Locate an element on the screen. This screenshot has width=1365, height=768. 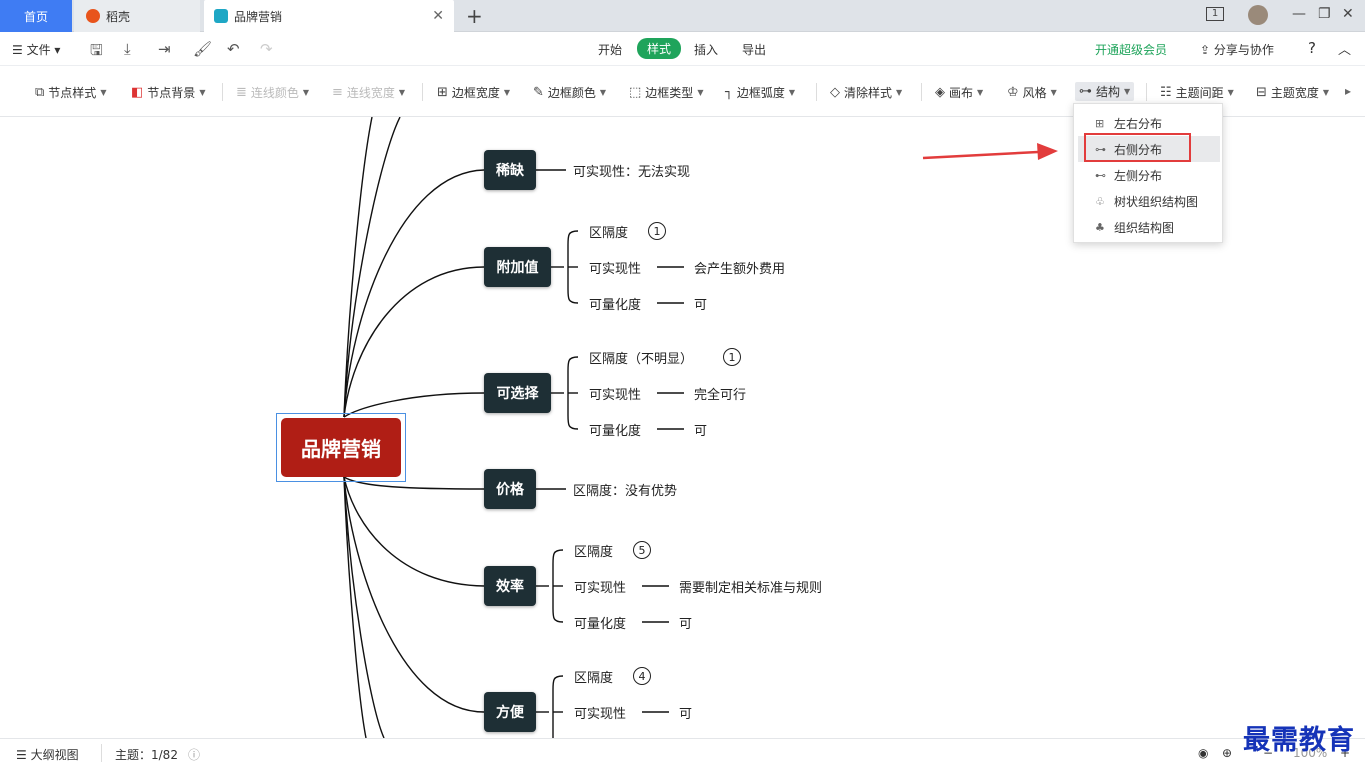
share-icon: ⇪ is located at coordinates (1207, 50).